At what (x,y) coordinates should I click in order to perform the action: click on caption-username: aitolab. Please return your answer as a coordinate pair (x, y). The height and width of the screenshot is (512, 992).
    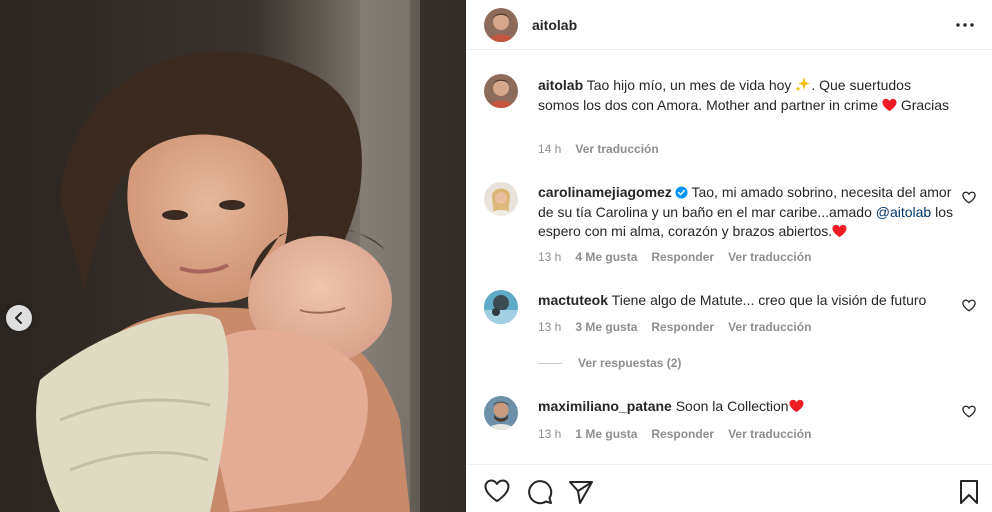
    Looking at the image, I should click on (560, 85).